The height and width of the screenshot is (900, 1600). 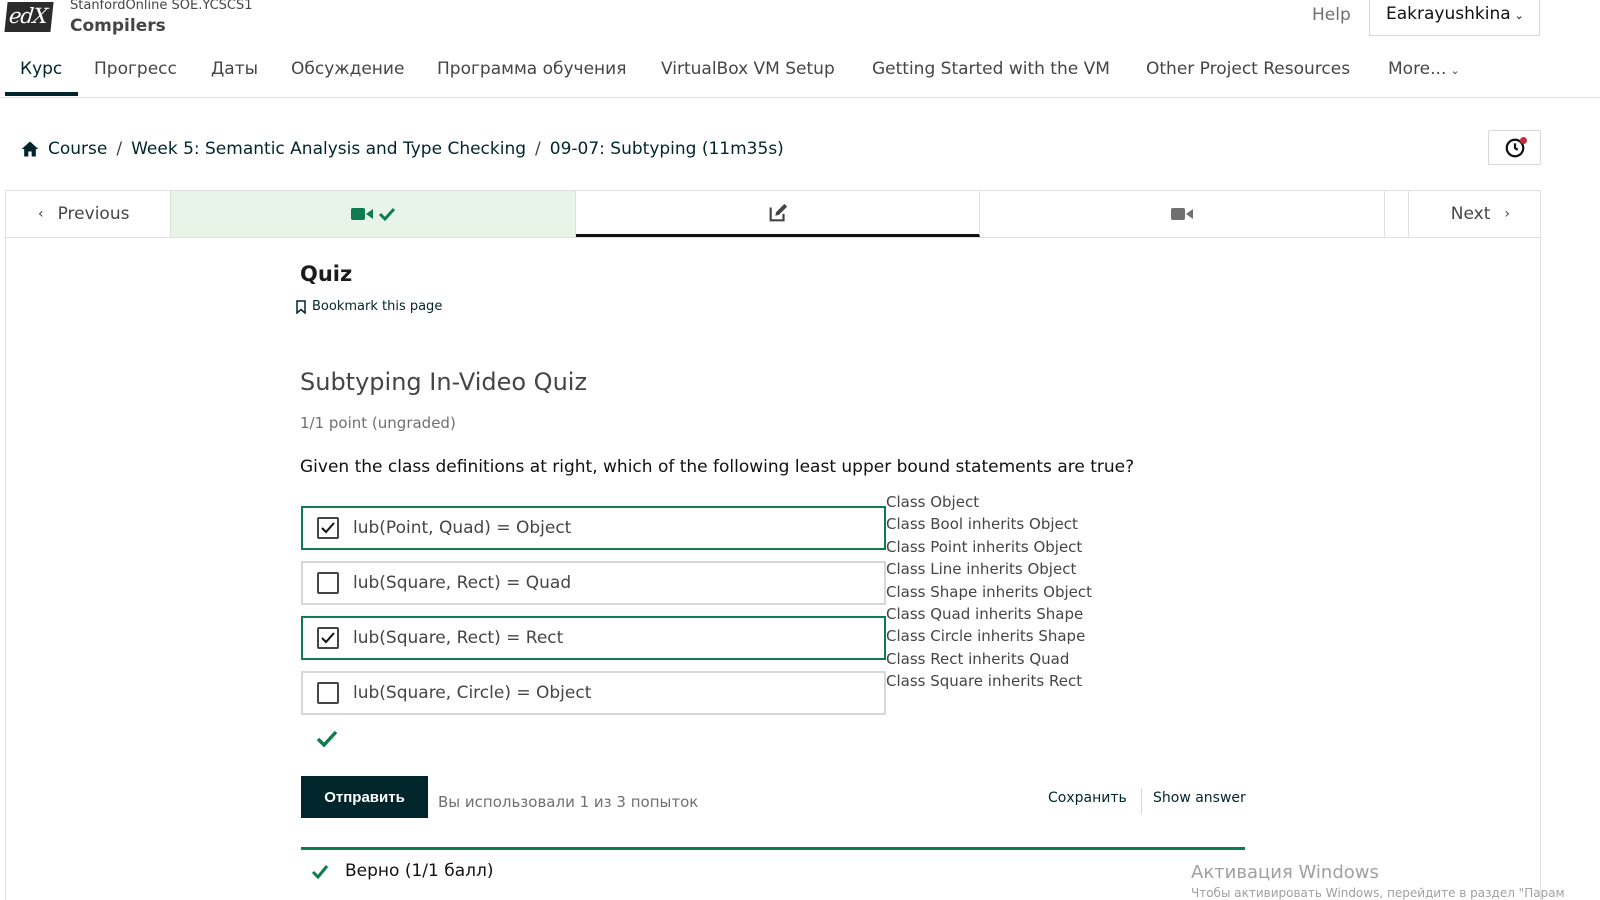 I want to click on sequence-navigation: ‹ Previous Next ›, so click(x=773, y=214).